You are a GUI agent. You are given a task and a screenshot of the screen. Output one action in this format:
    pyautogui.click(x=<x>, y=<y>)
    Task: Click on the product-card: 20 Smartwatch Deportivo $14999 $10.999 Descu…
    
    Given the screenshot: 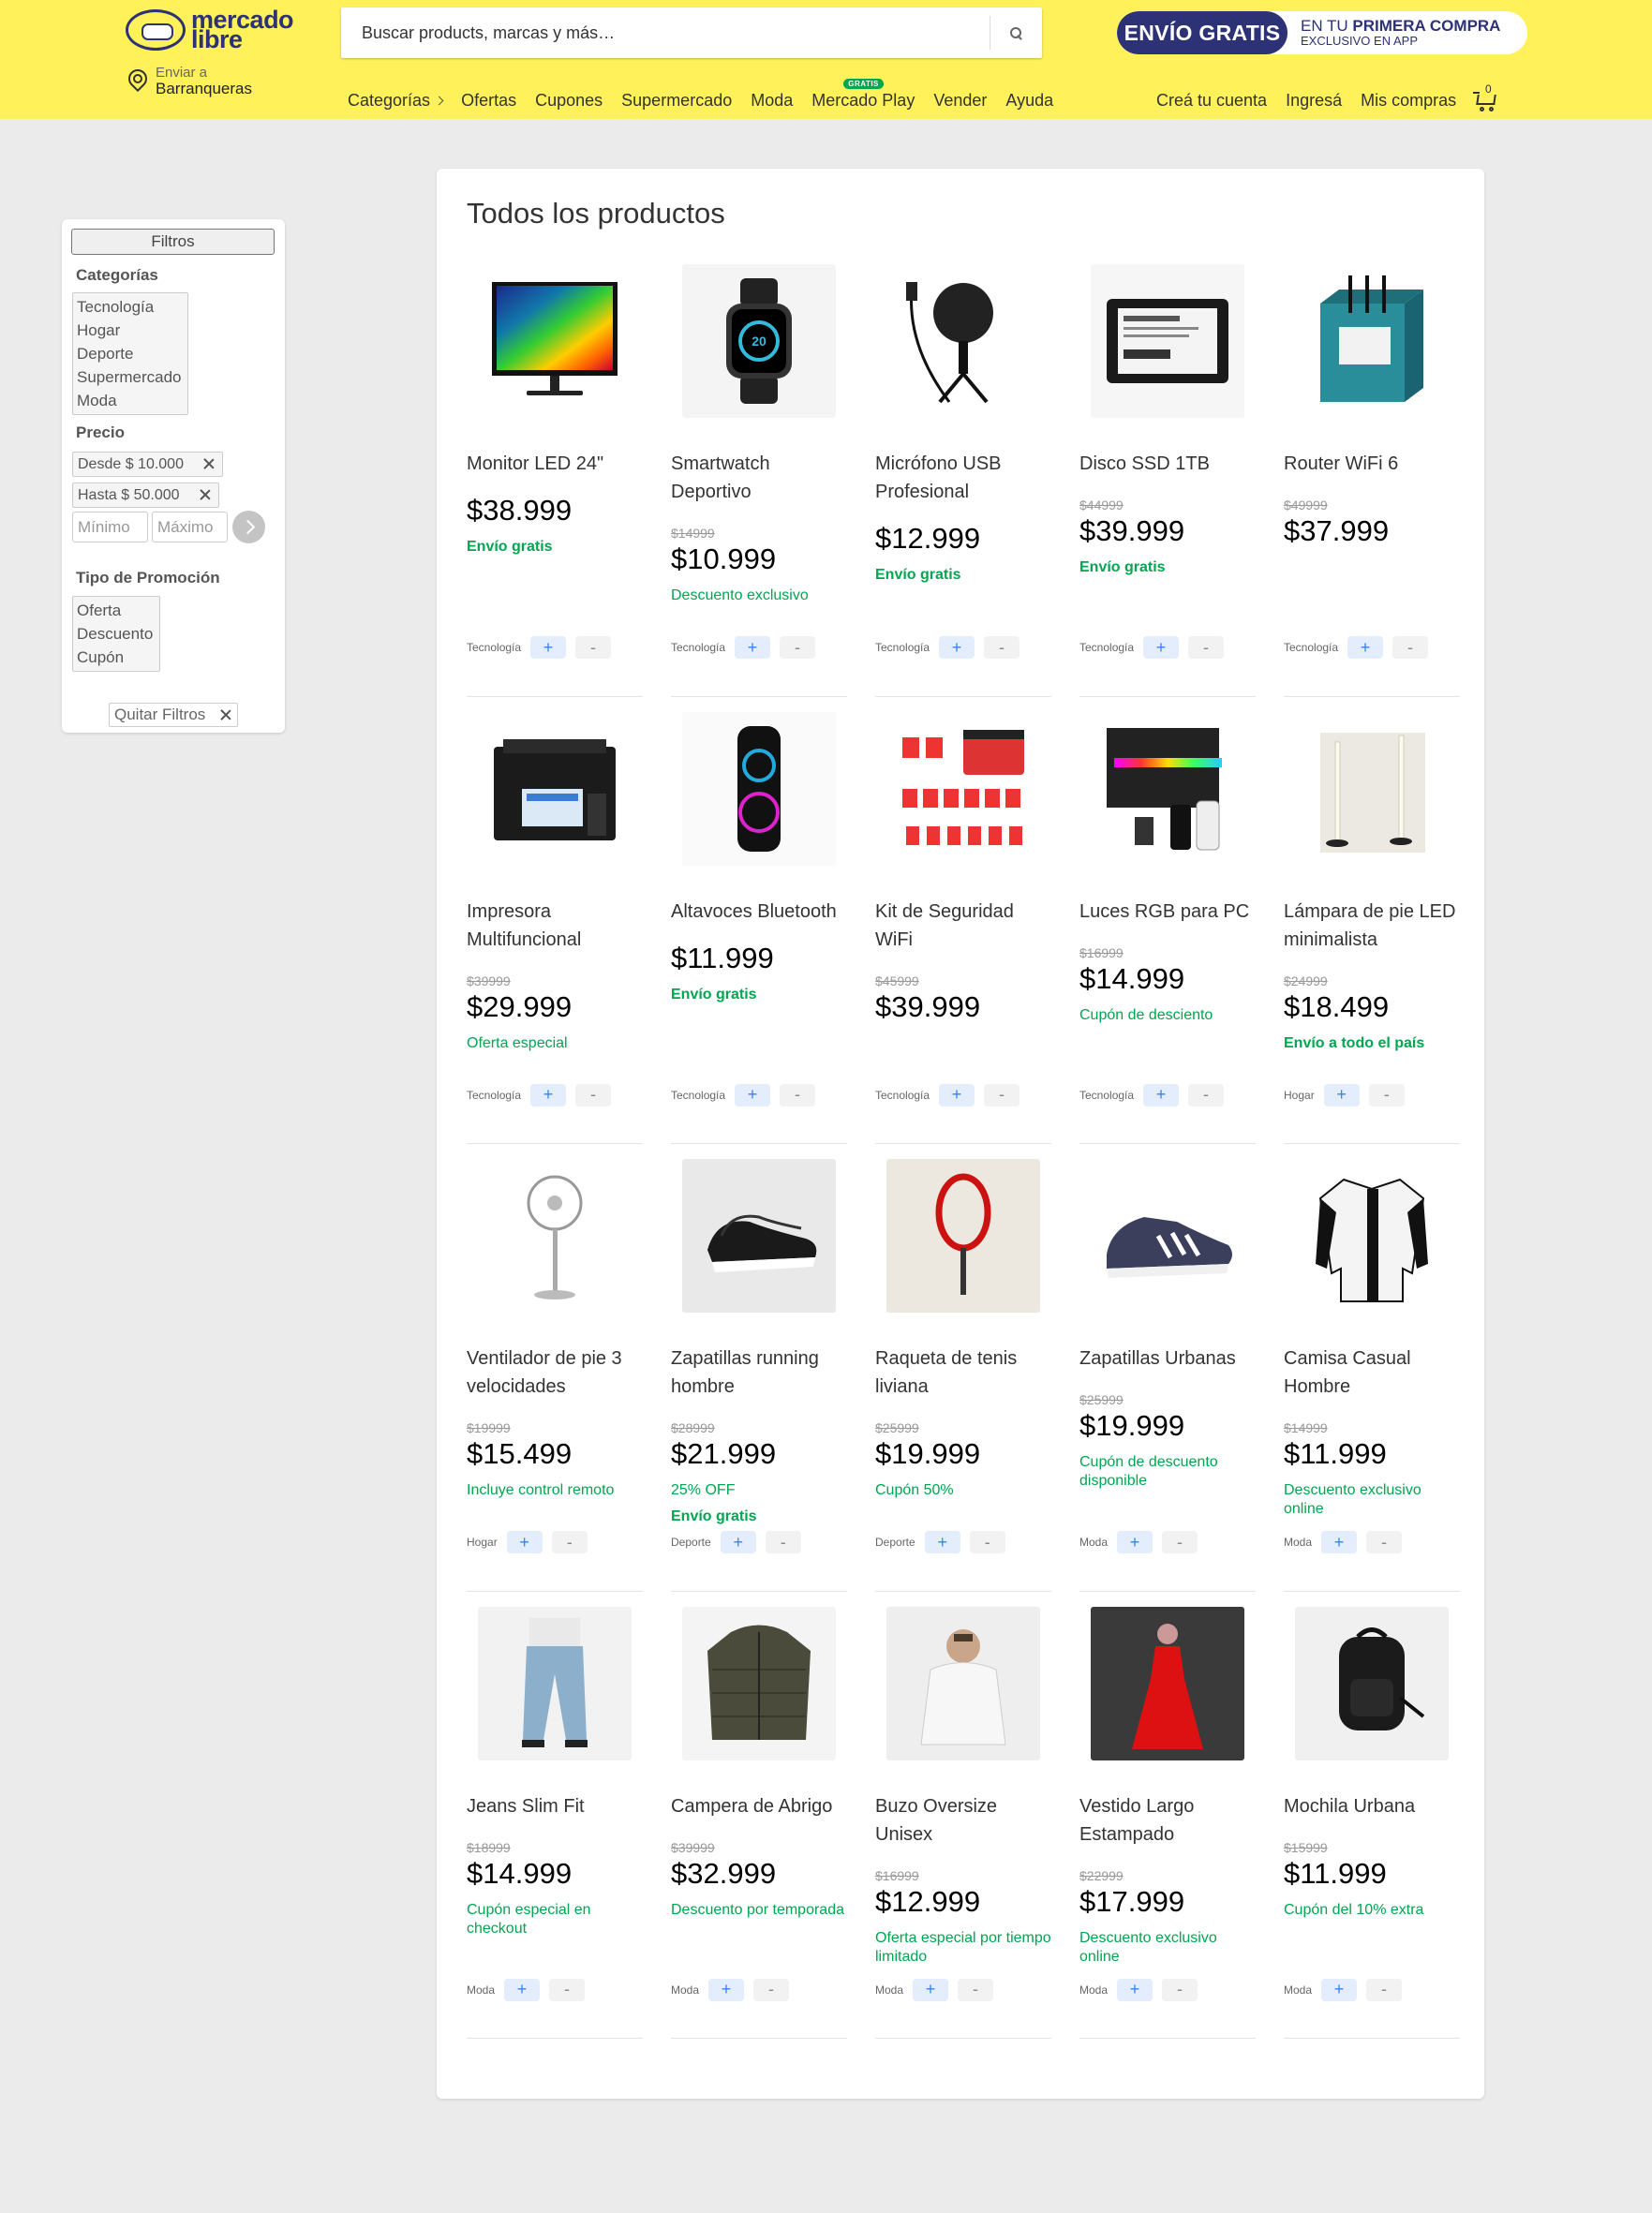 What is the action you would take?
    pyautogui.click(x=759, y=473)
    